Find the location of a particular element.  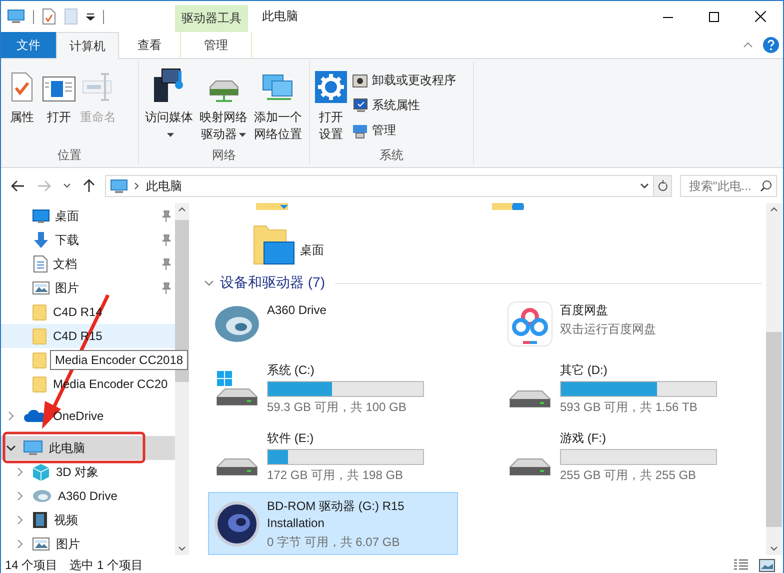

device-tile: 其它 (D:) 593 GB 可用，共 1.56 TB is located at coordinates (626, 388).